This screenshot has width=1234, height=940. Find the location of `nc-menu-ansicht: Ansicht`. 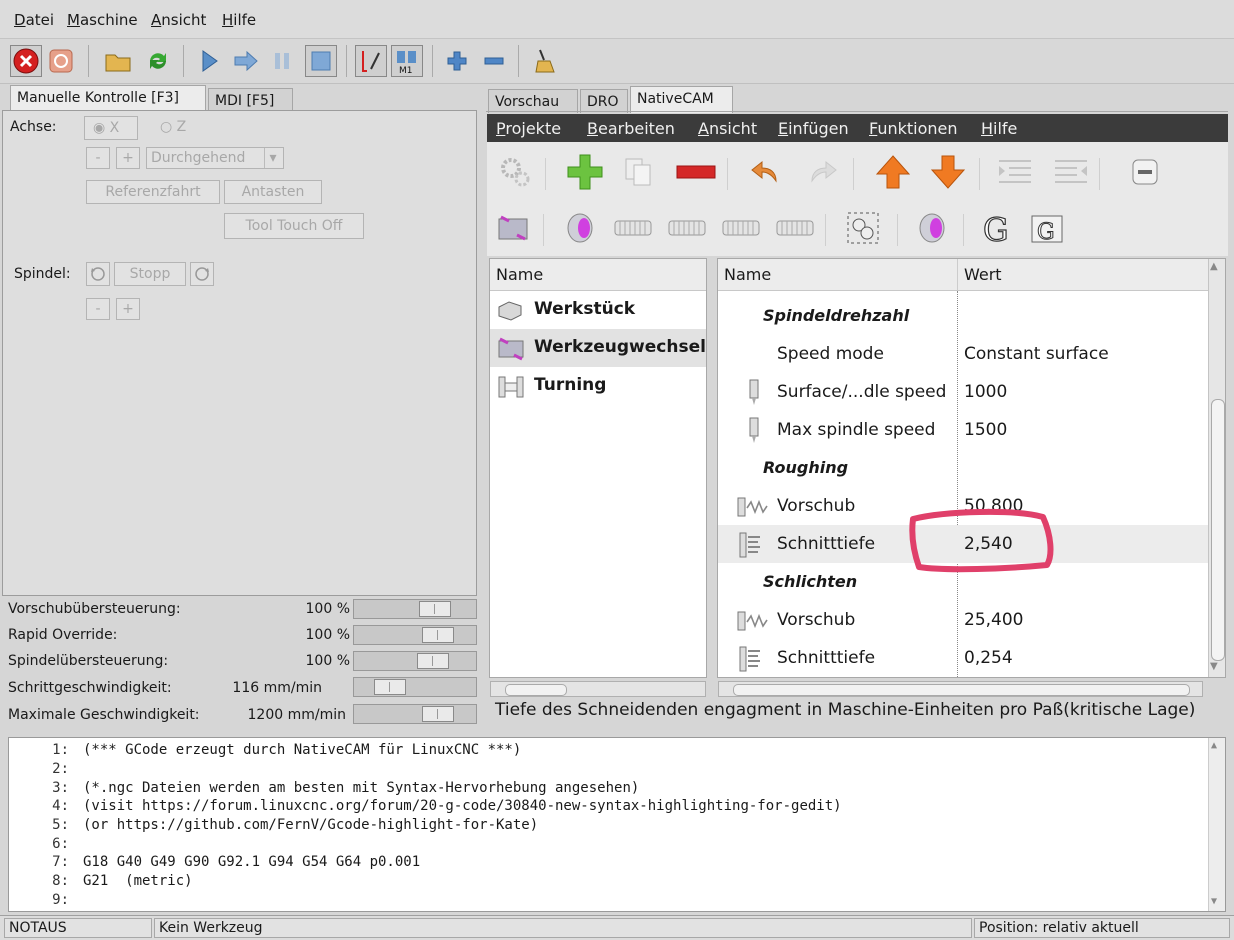

nc-menu-ansicht: Ansicht is located at coordinates (727, 128).